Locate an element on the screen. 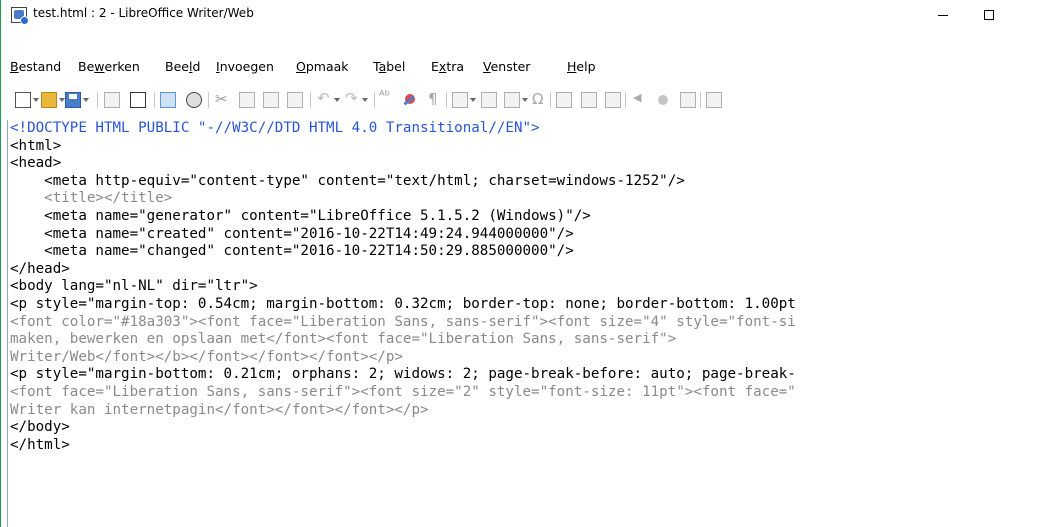  menu-help: Help is located at coordinates (581, 66).